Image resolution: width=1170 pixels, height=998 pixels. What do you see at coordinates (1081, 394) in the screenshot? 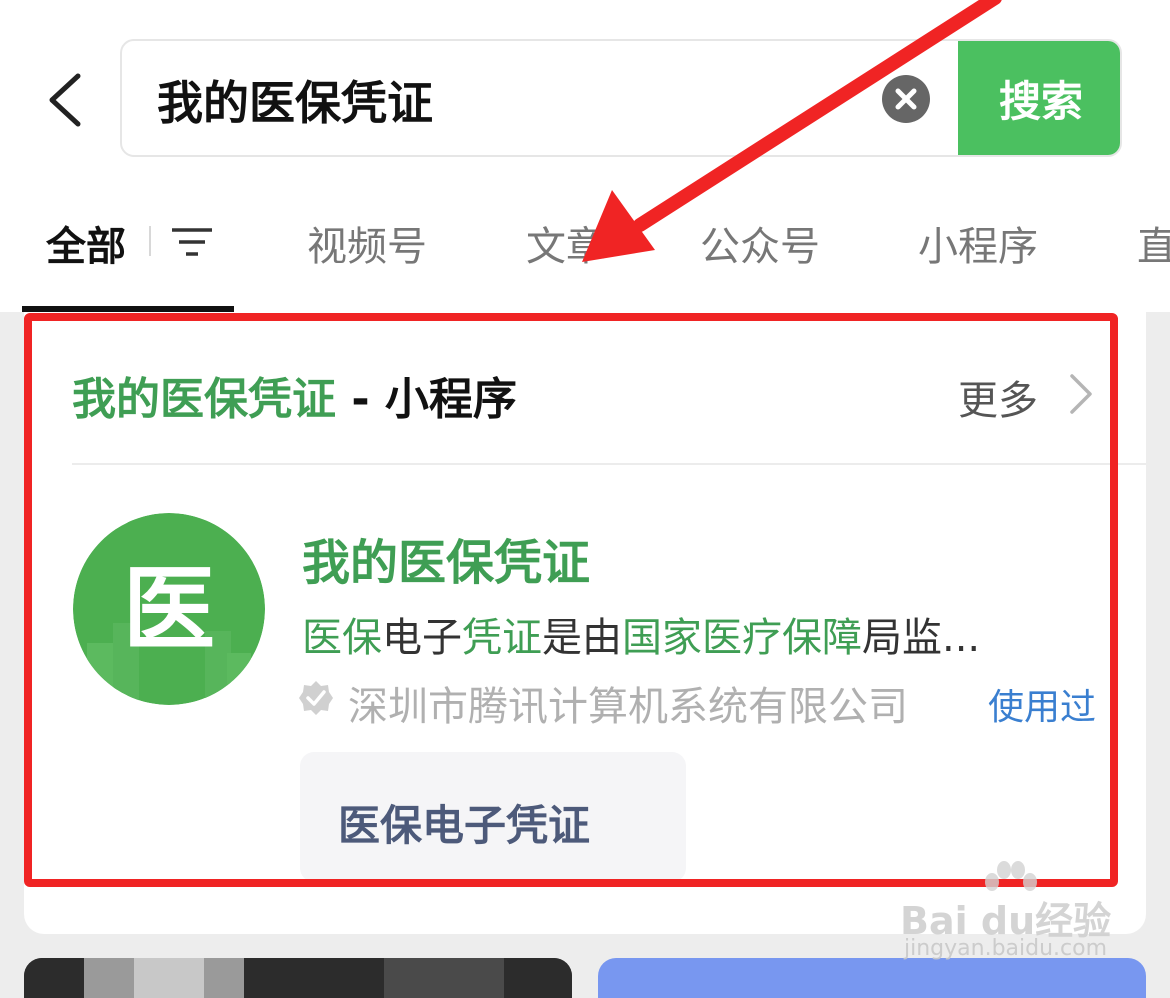
I see `chevron-right-icon` at bounding box center [1081, 394].